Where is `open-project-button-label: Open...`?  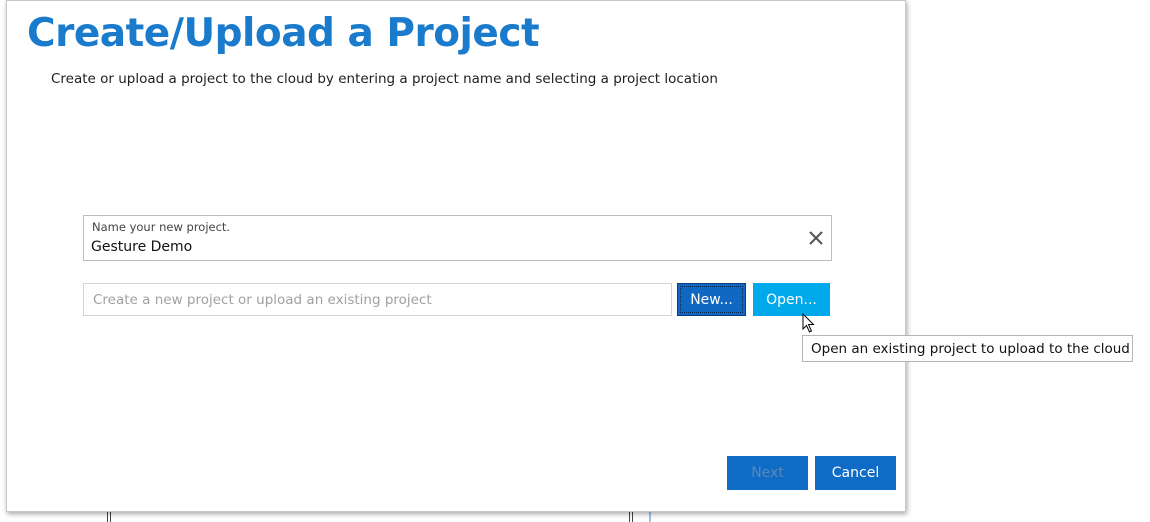 open-project-button-label: Open... is located at coordinates (791, 299).